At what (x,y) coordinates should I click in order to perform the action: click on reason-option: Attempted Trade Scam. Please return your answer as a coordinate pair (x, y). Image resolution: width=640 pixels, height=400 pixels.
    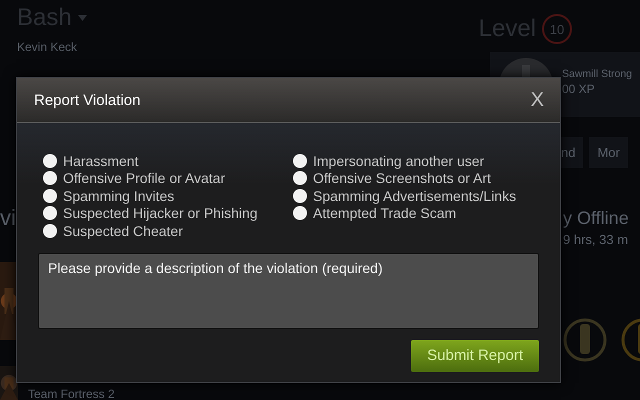
    Looking at the image, I should click on (416, 213).